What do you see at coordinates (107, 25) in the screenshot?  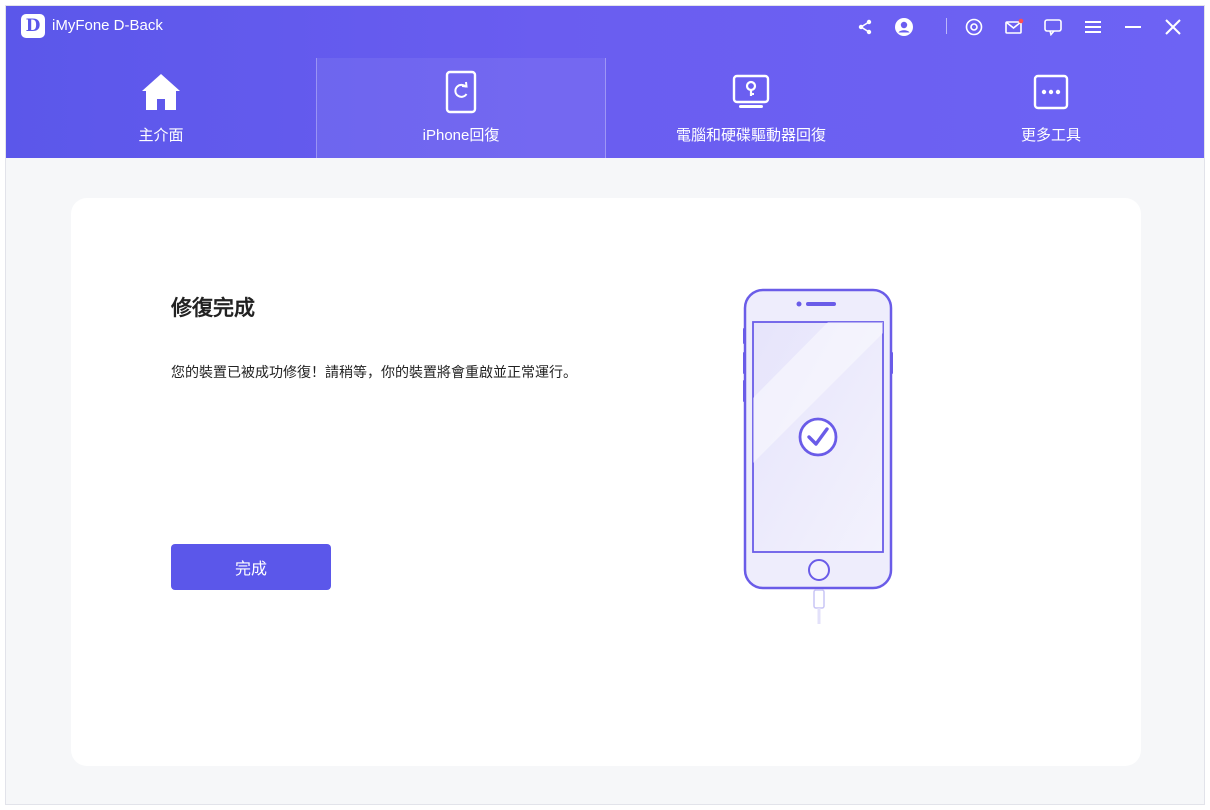 I see `app-title: iMyFone D-Back` at bounding box center [107, 25].